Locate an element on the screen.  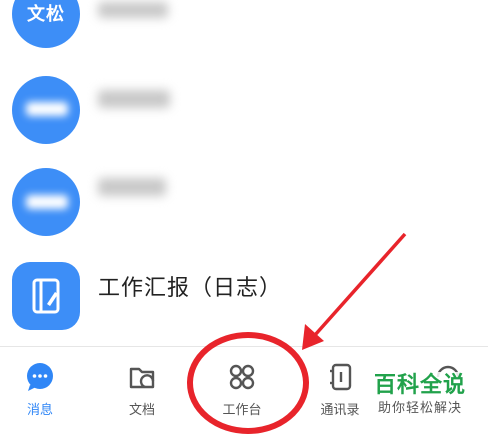
report-notebook-icon is located at coordinates (46, 296).